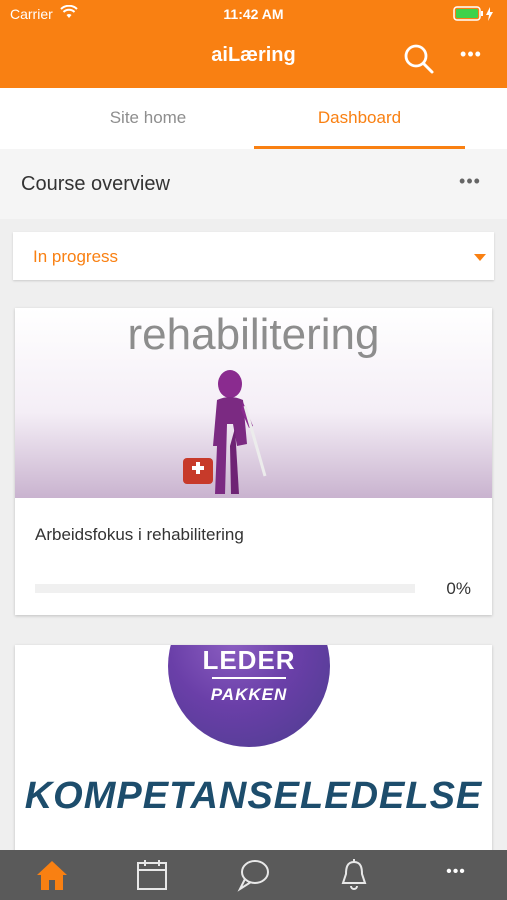 This screenshot has width=507, height=900. Describe the element at coordinates (470, 183) in the screenshot. I see `course-overview-more-button: •••` at that location.